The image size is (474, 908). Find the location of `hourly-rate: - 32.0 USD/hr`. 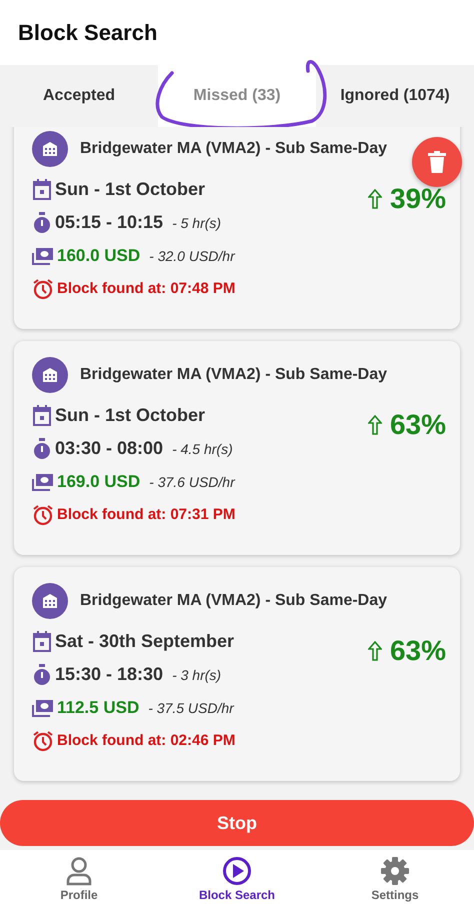

hourly-rate: - 32.0 USD/hr is located at coordinates (192, 256).